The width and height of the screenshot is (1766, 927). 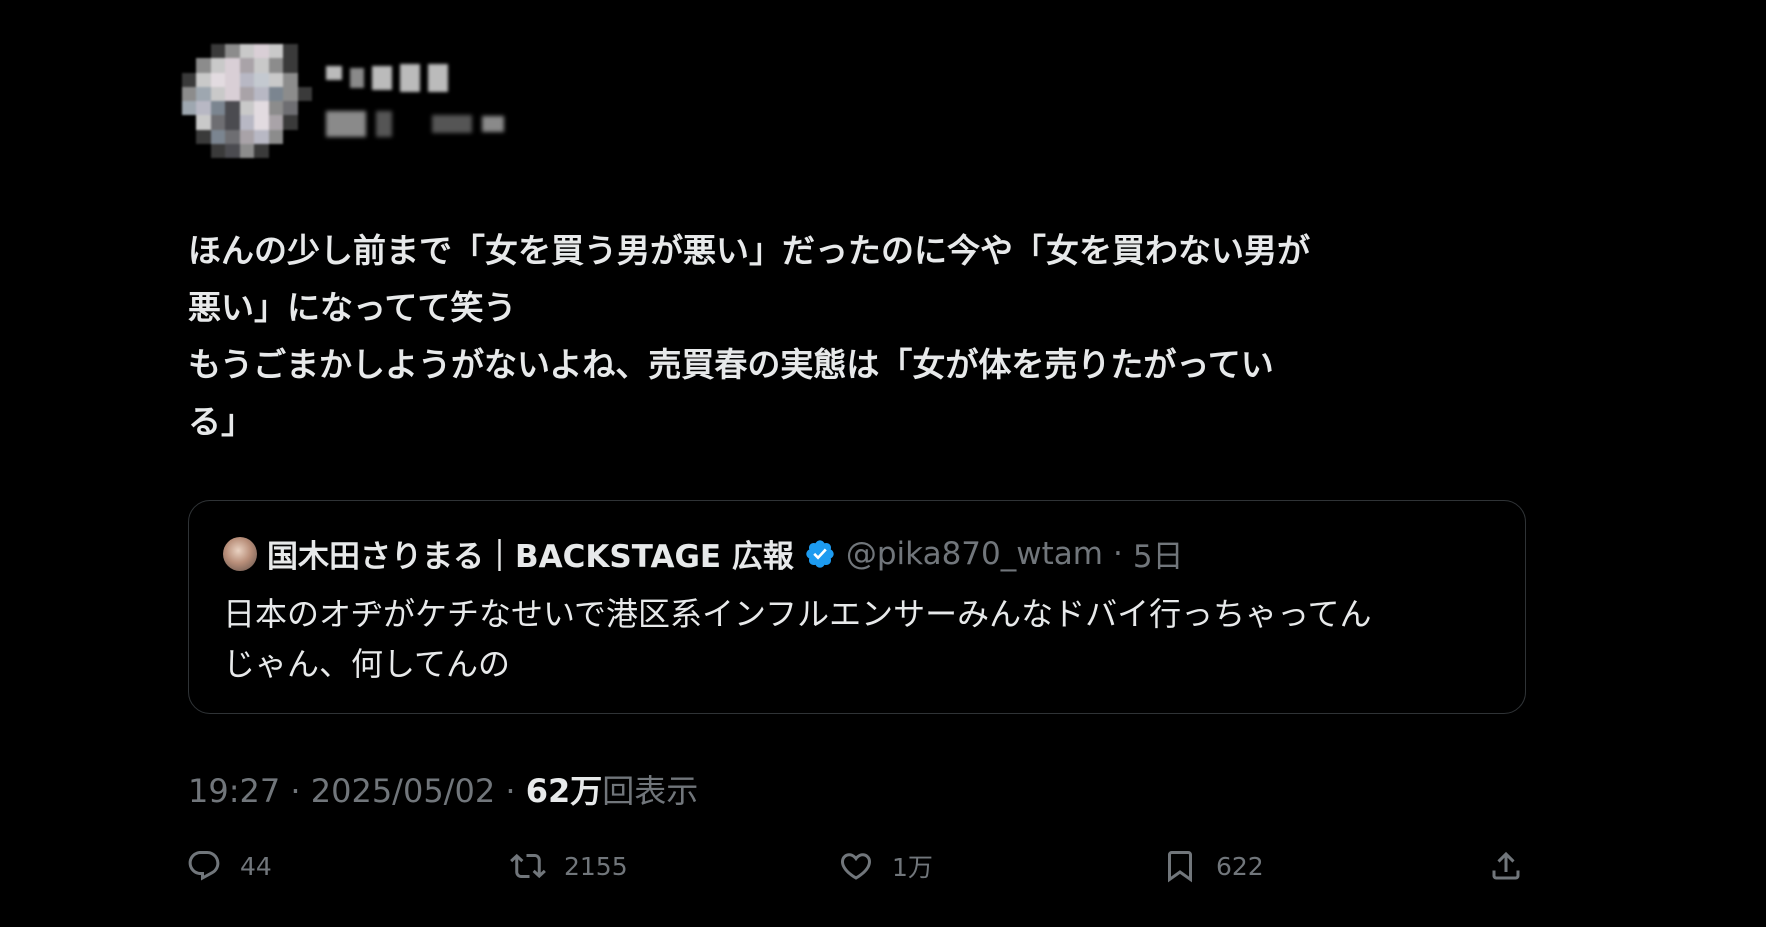 I want to click on quoted-author-handle: @pika870_wtam, so click(x=974, y=554).